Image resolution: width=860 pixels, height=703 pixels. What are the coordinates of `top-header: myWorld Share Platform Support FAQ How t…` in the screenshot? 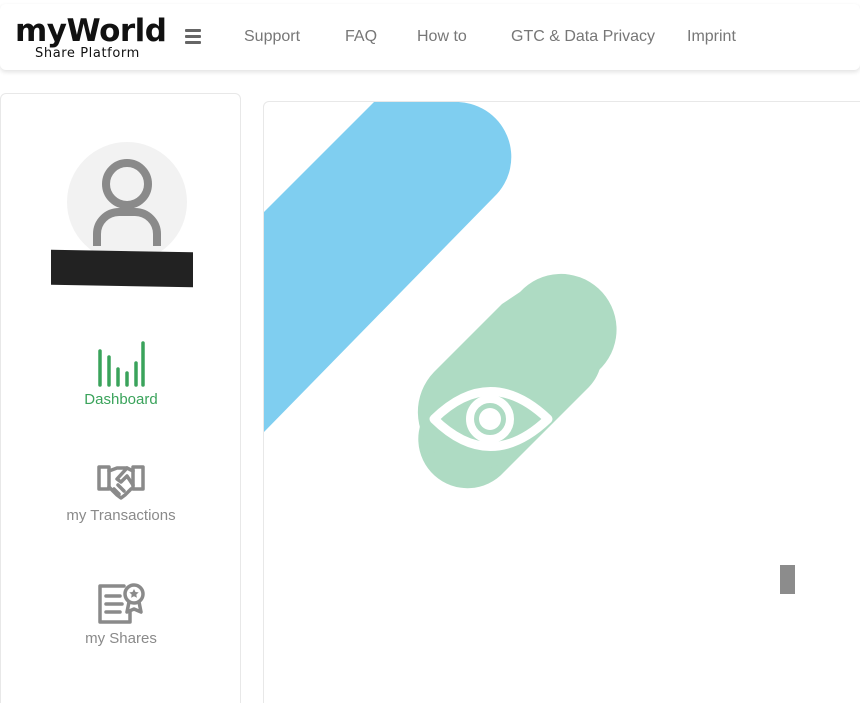 It's located at (430, 37).